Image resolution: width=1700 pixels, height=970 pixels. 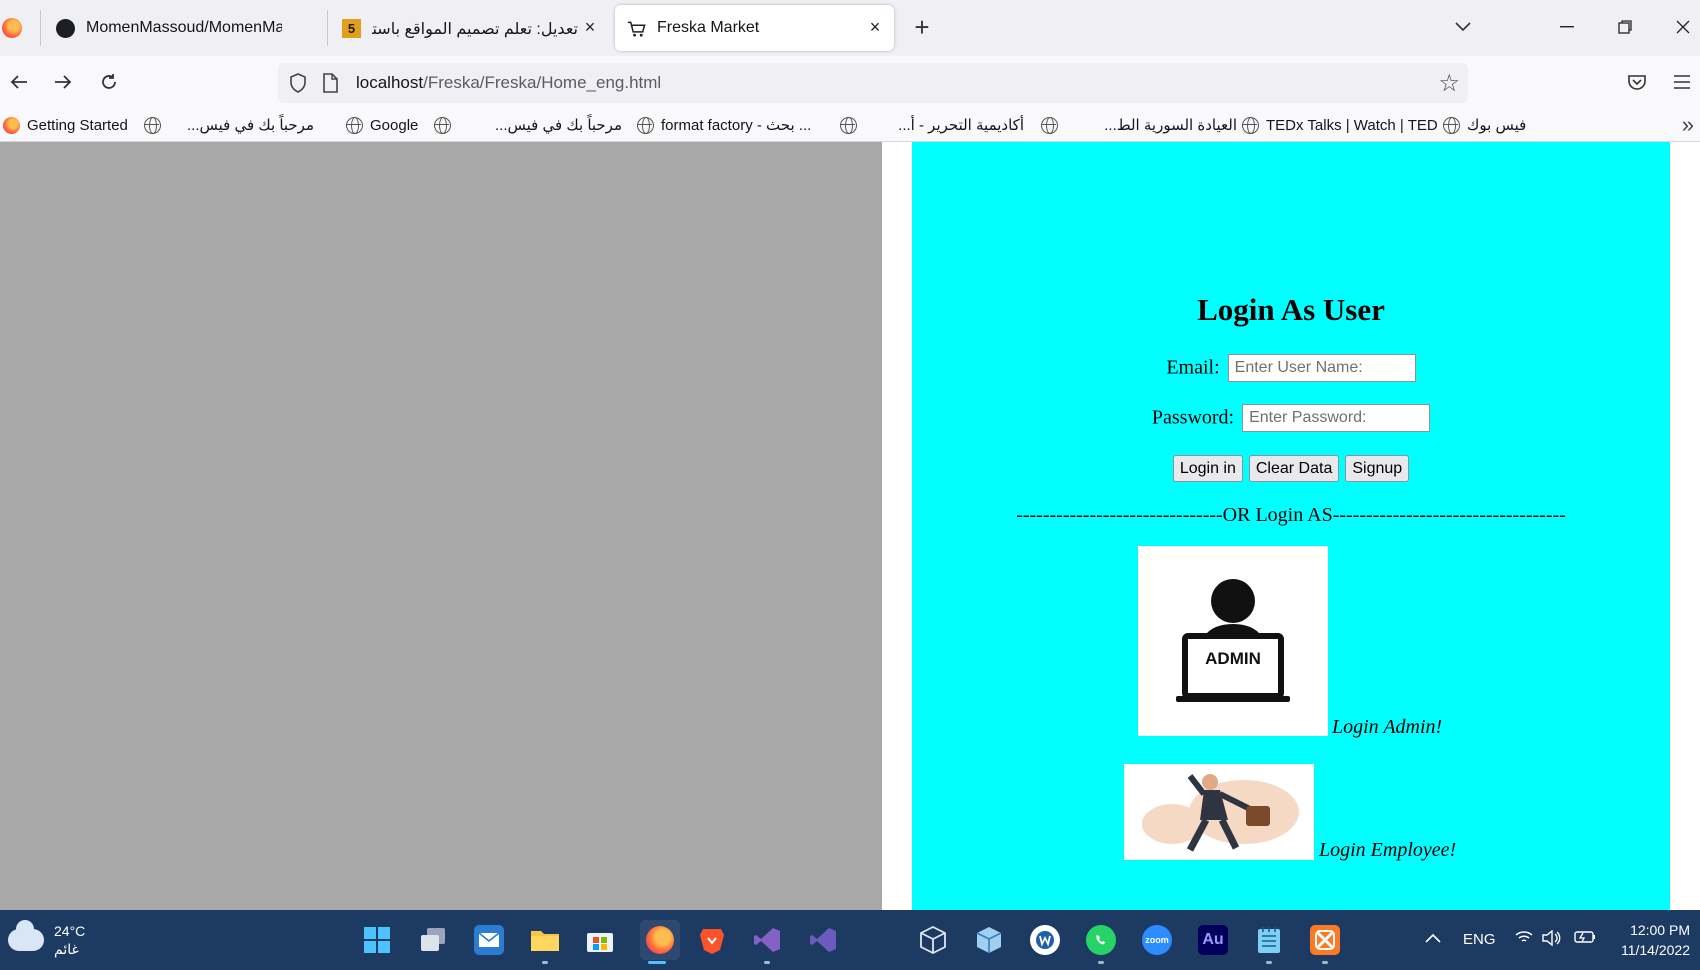 I want to click on form-buttons: Login in Clear Data Signup, so click(x=1291, y=468).